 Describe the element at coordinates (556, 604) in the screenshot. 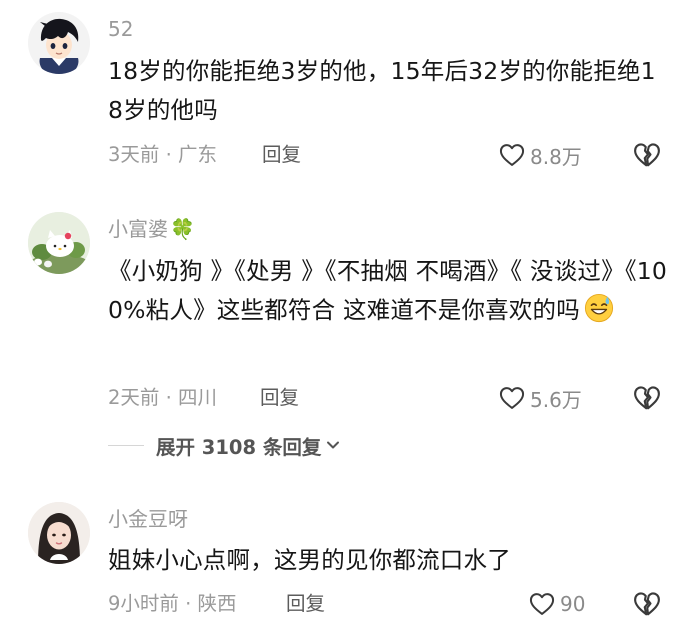

I see `like-button: 90` at that location.